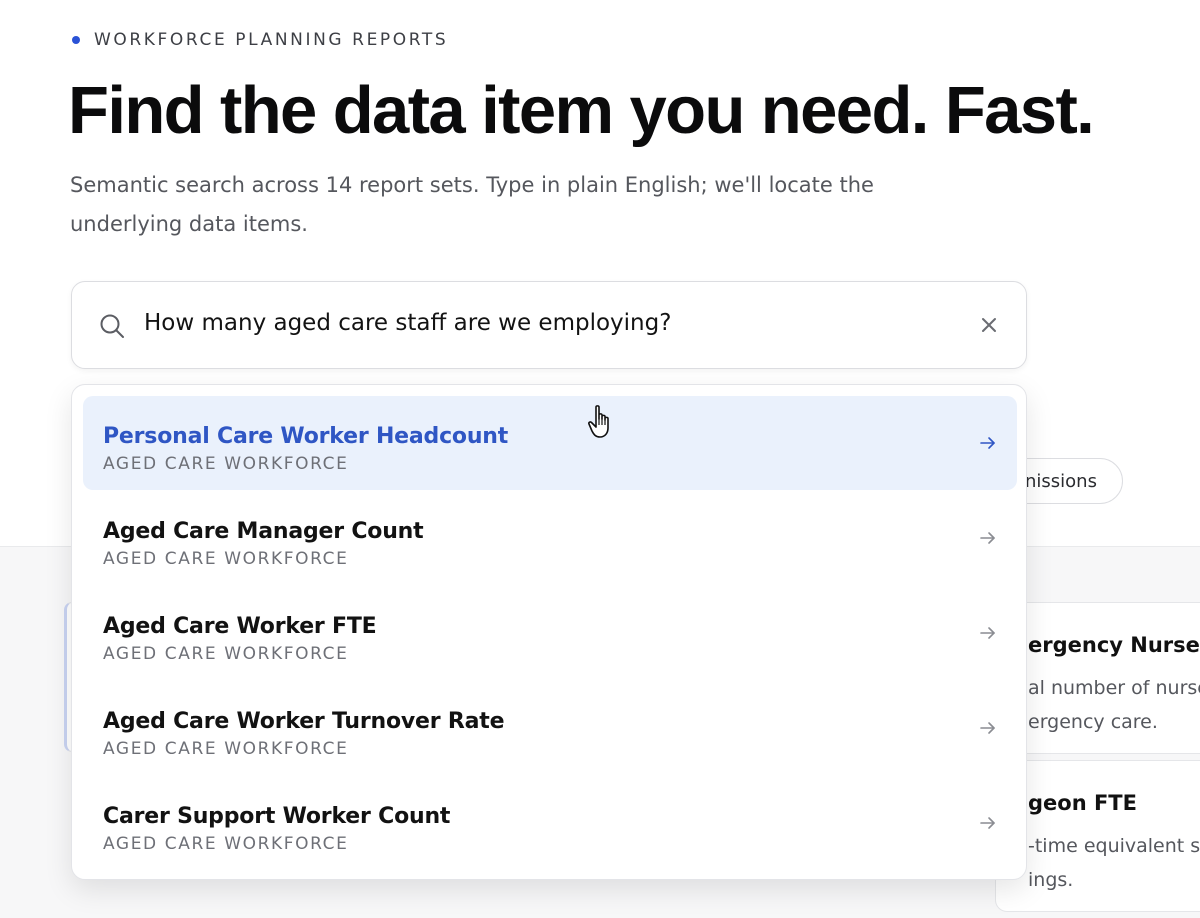 Image resolution: width=1200 pixels, height=918 pixels. I want to click on page-title: Find the data item you need. Fast., so click(581, 110).